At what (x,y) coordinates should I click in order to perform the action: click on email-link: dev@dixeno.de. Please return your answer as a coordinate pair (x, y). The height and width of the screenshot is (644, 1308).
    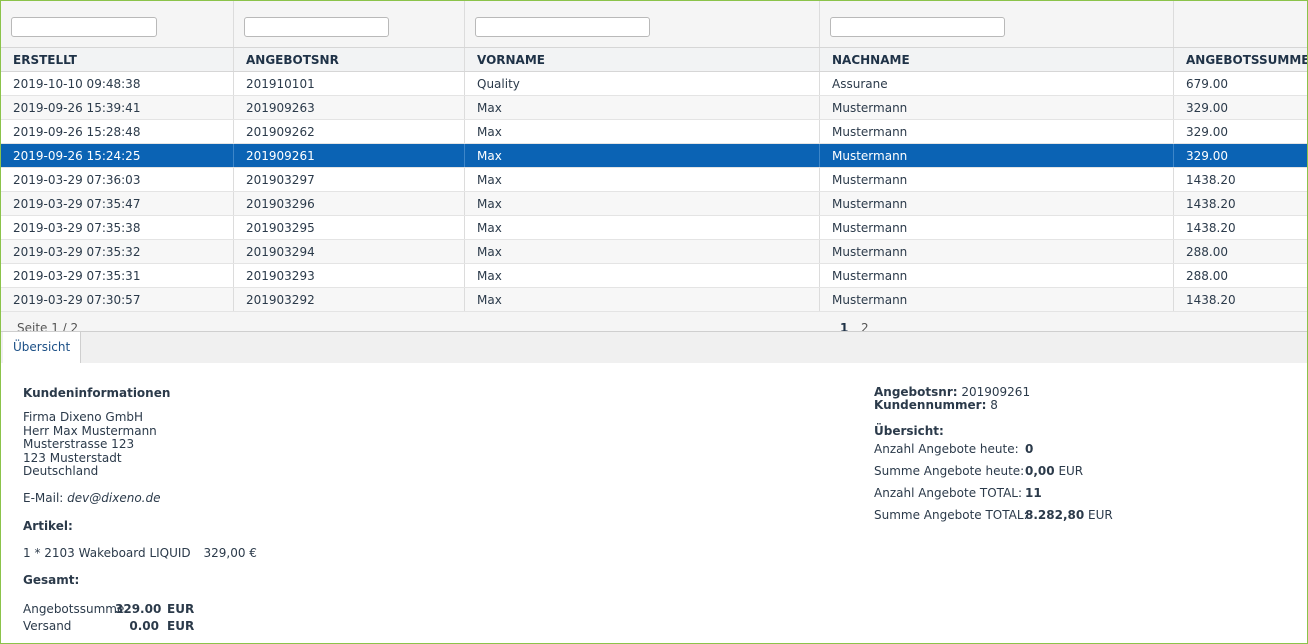
    Looking at the image, I should click on (113, 498).